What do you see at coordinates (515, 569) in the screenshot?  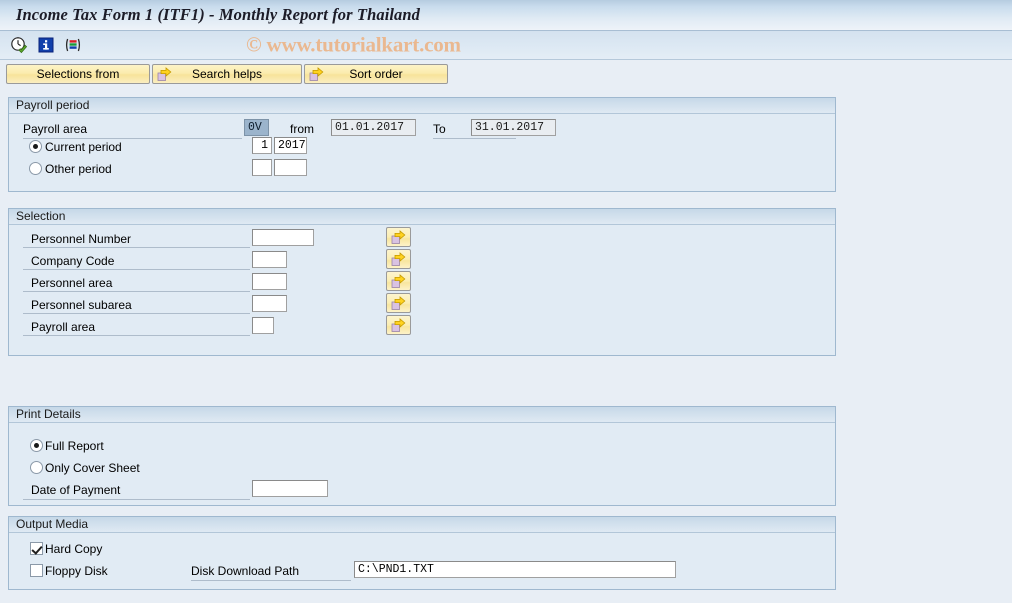 I see `disk-download-path-input: C:\PND1.TXT` at bounding box center [515, 569].